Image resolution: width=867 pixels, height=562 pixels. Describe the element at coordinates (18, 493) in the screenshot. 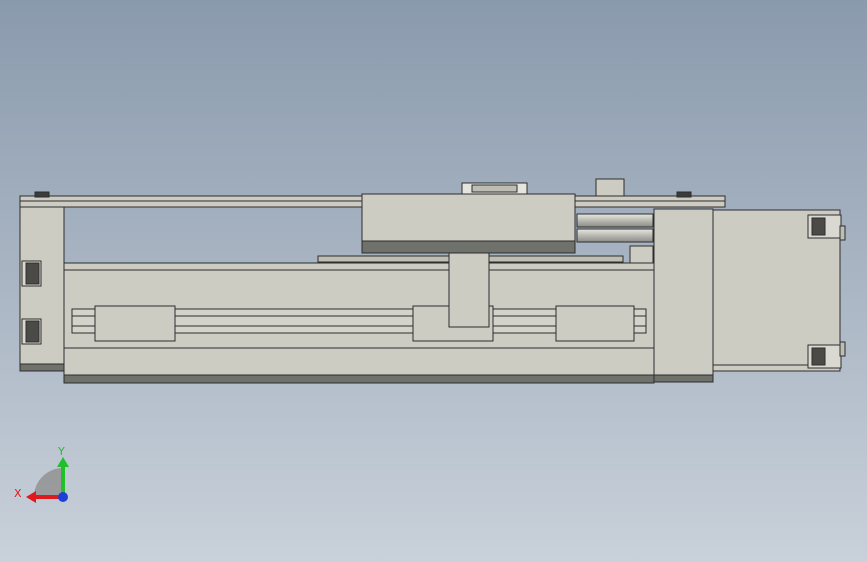

I see `x-axis-label: X` at that location.